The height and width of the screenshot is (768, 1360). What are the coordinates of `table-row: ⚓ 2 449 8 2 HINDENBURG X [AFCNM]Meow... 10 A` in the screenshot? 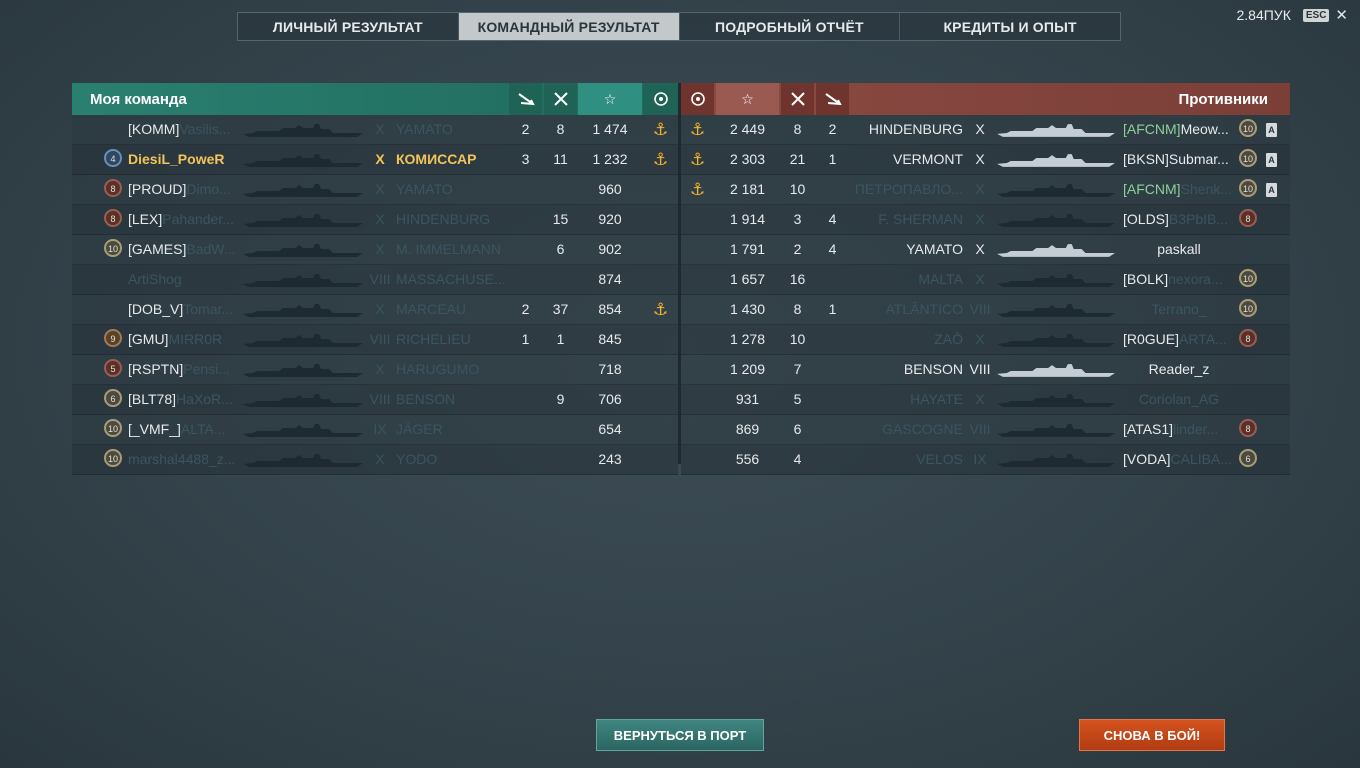 It's located at (985, 130).